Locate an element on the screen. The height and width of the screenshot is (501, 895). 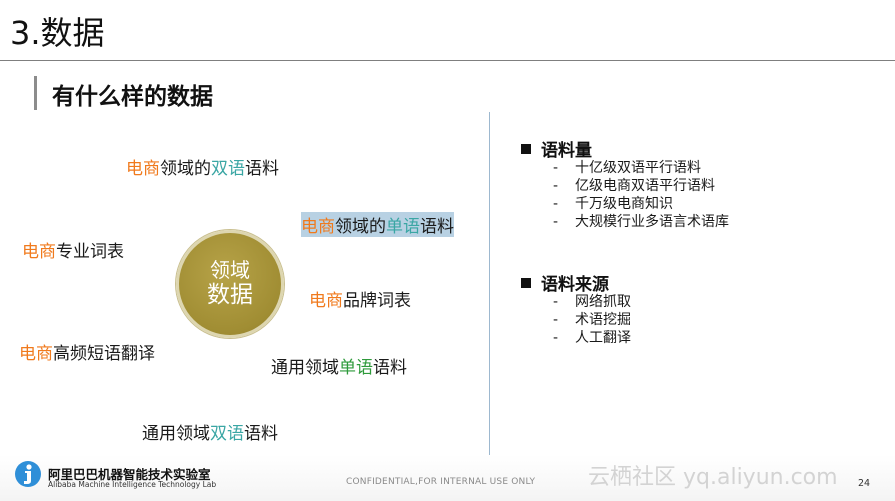
term-general-bilingual-corpus: 通用领域双语语料 is located at coordinates (210, 431).